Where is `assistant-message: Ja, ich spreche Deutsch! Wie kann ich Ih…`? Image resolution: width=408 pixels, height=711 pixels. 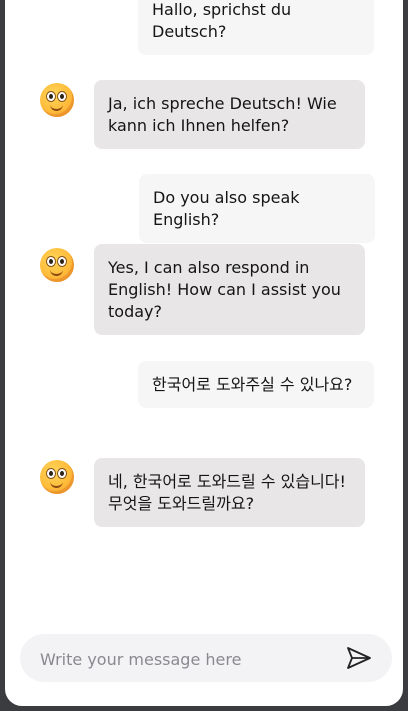 assistant-message: Ja, ich spreche Deutsch! Wie kann ich Ih… is located at coordinates (229, 114).